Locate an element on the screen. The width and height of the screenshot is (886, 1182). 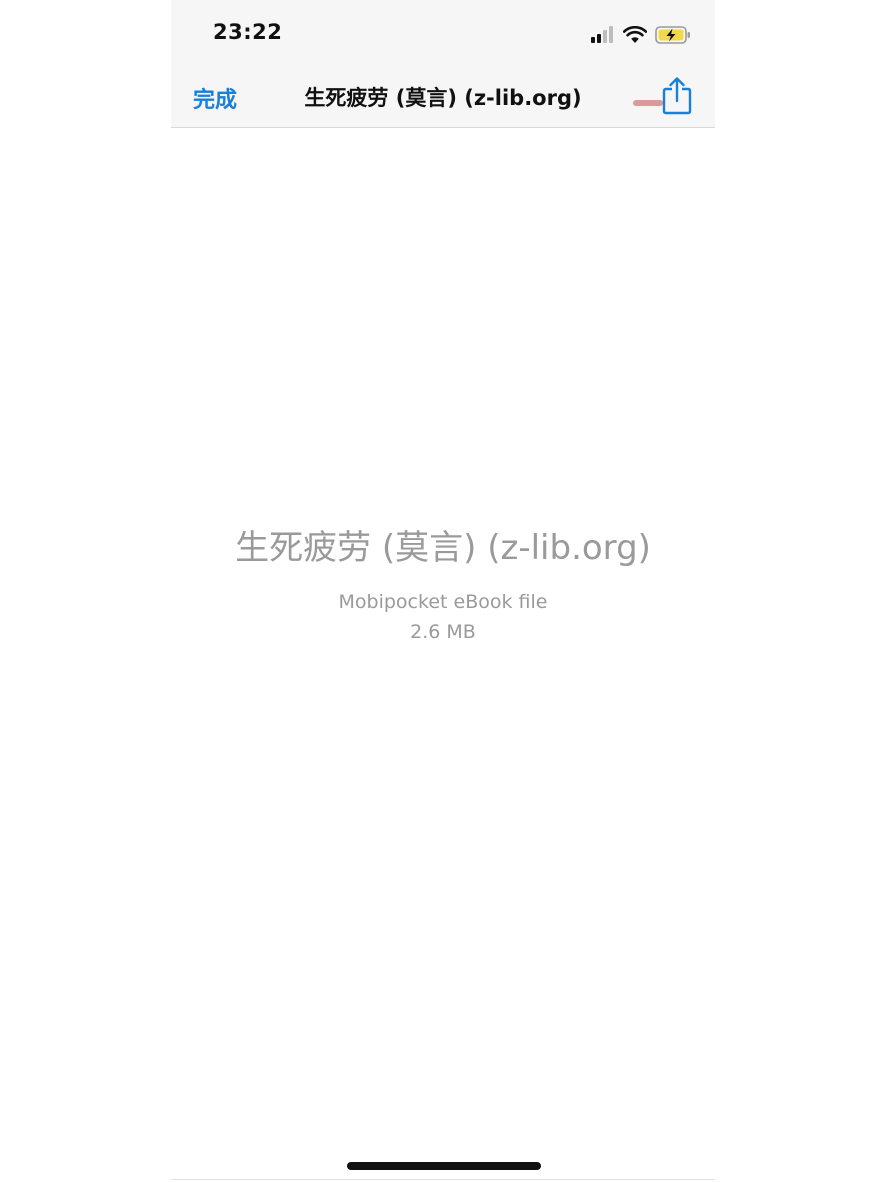
status-icons is located at coordinates (641, 35).